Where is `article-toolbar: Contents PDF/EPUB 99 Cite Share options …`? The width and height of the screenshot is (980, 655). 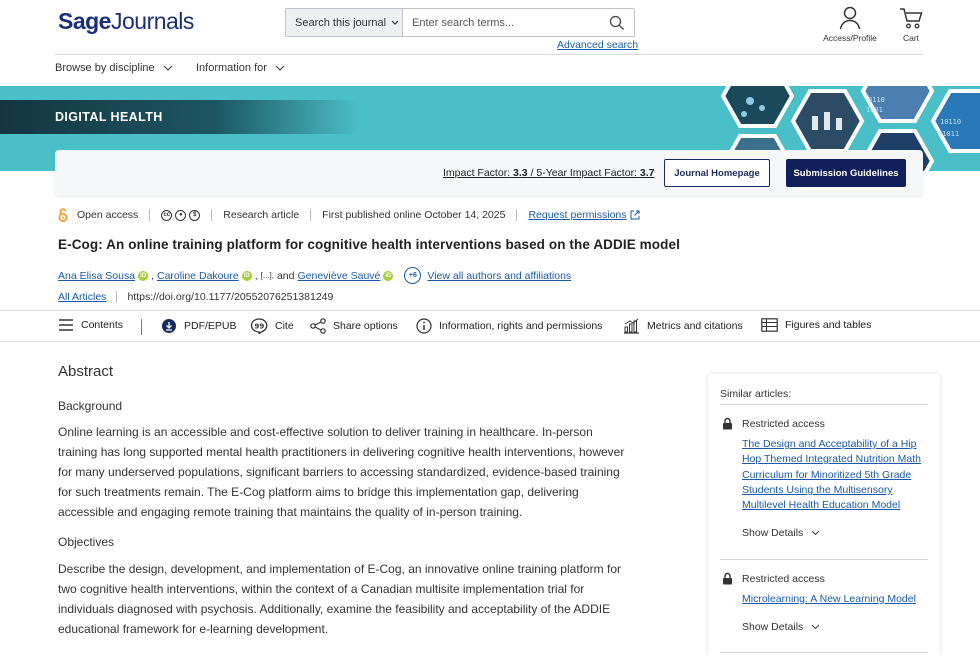 article-toolbar: Contents PDF/EPUB 99 Cite Share options … is located at coordinates (490, 326).